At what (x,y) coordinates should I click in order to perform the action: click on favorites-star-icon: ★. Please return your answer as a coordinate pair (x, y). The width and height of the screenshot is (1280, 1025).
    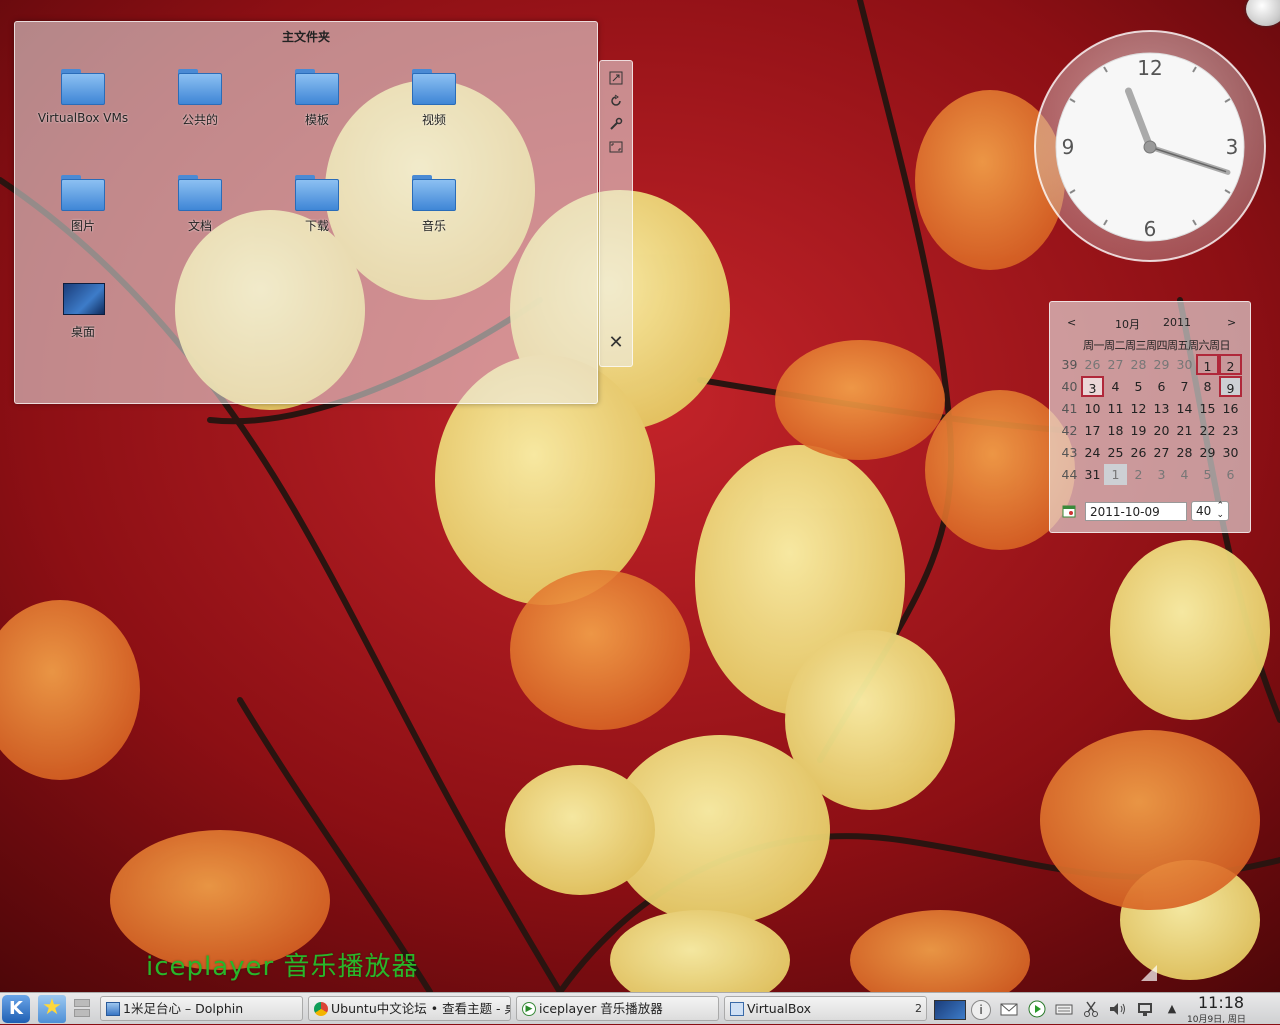
    Looking at the image, I should click on (52, 1009).